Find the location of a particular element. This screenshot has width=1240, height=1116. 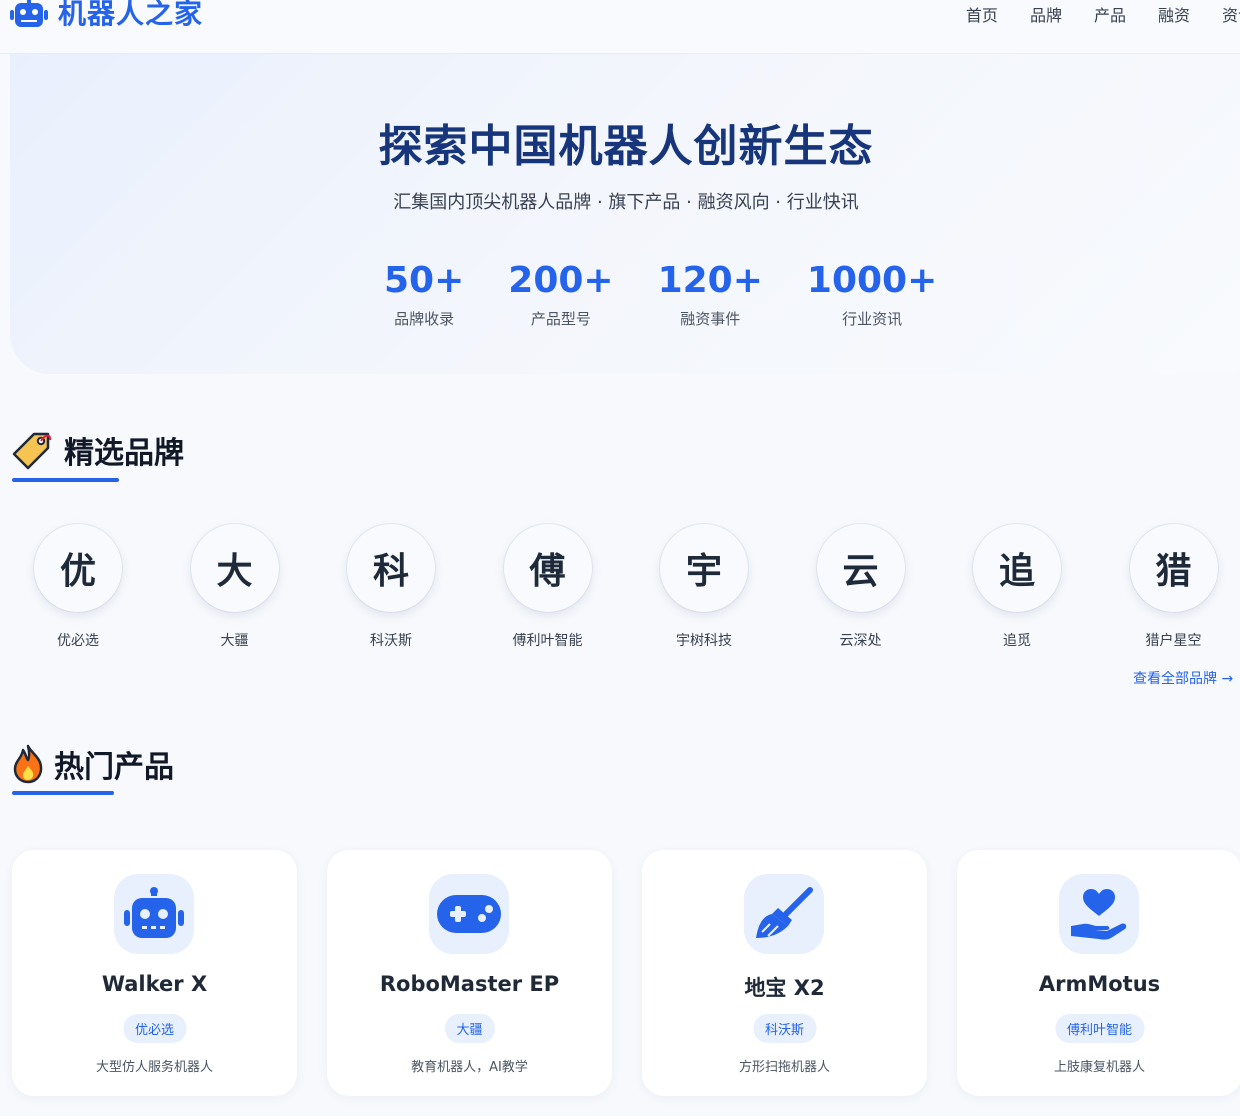

nav-news: 资讯 is located at coordinates (1231, 14).